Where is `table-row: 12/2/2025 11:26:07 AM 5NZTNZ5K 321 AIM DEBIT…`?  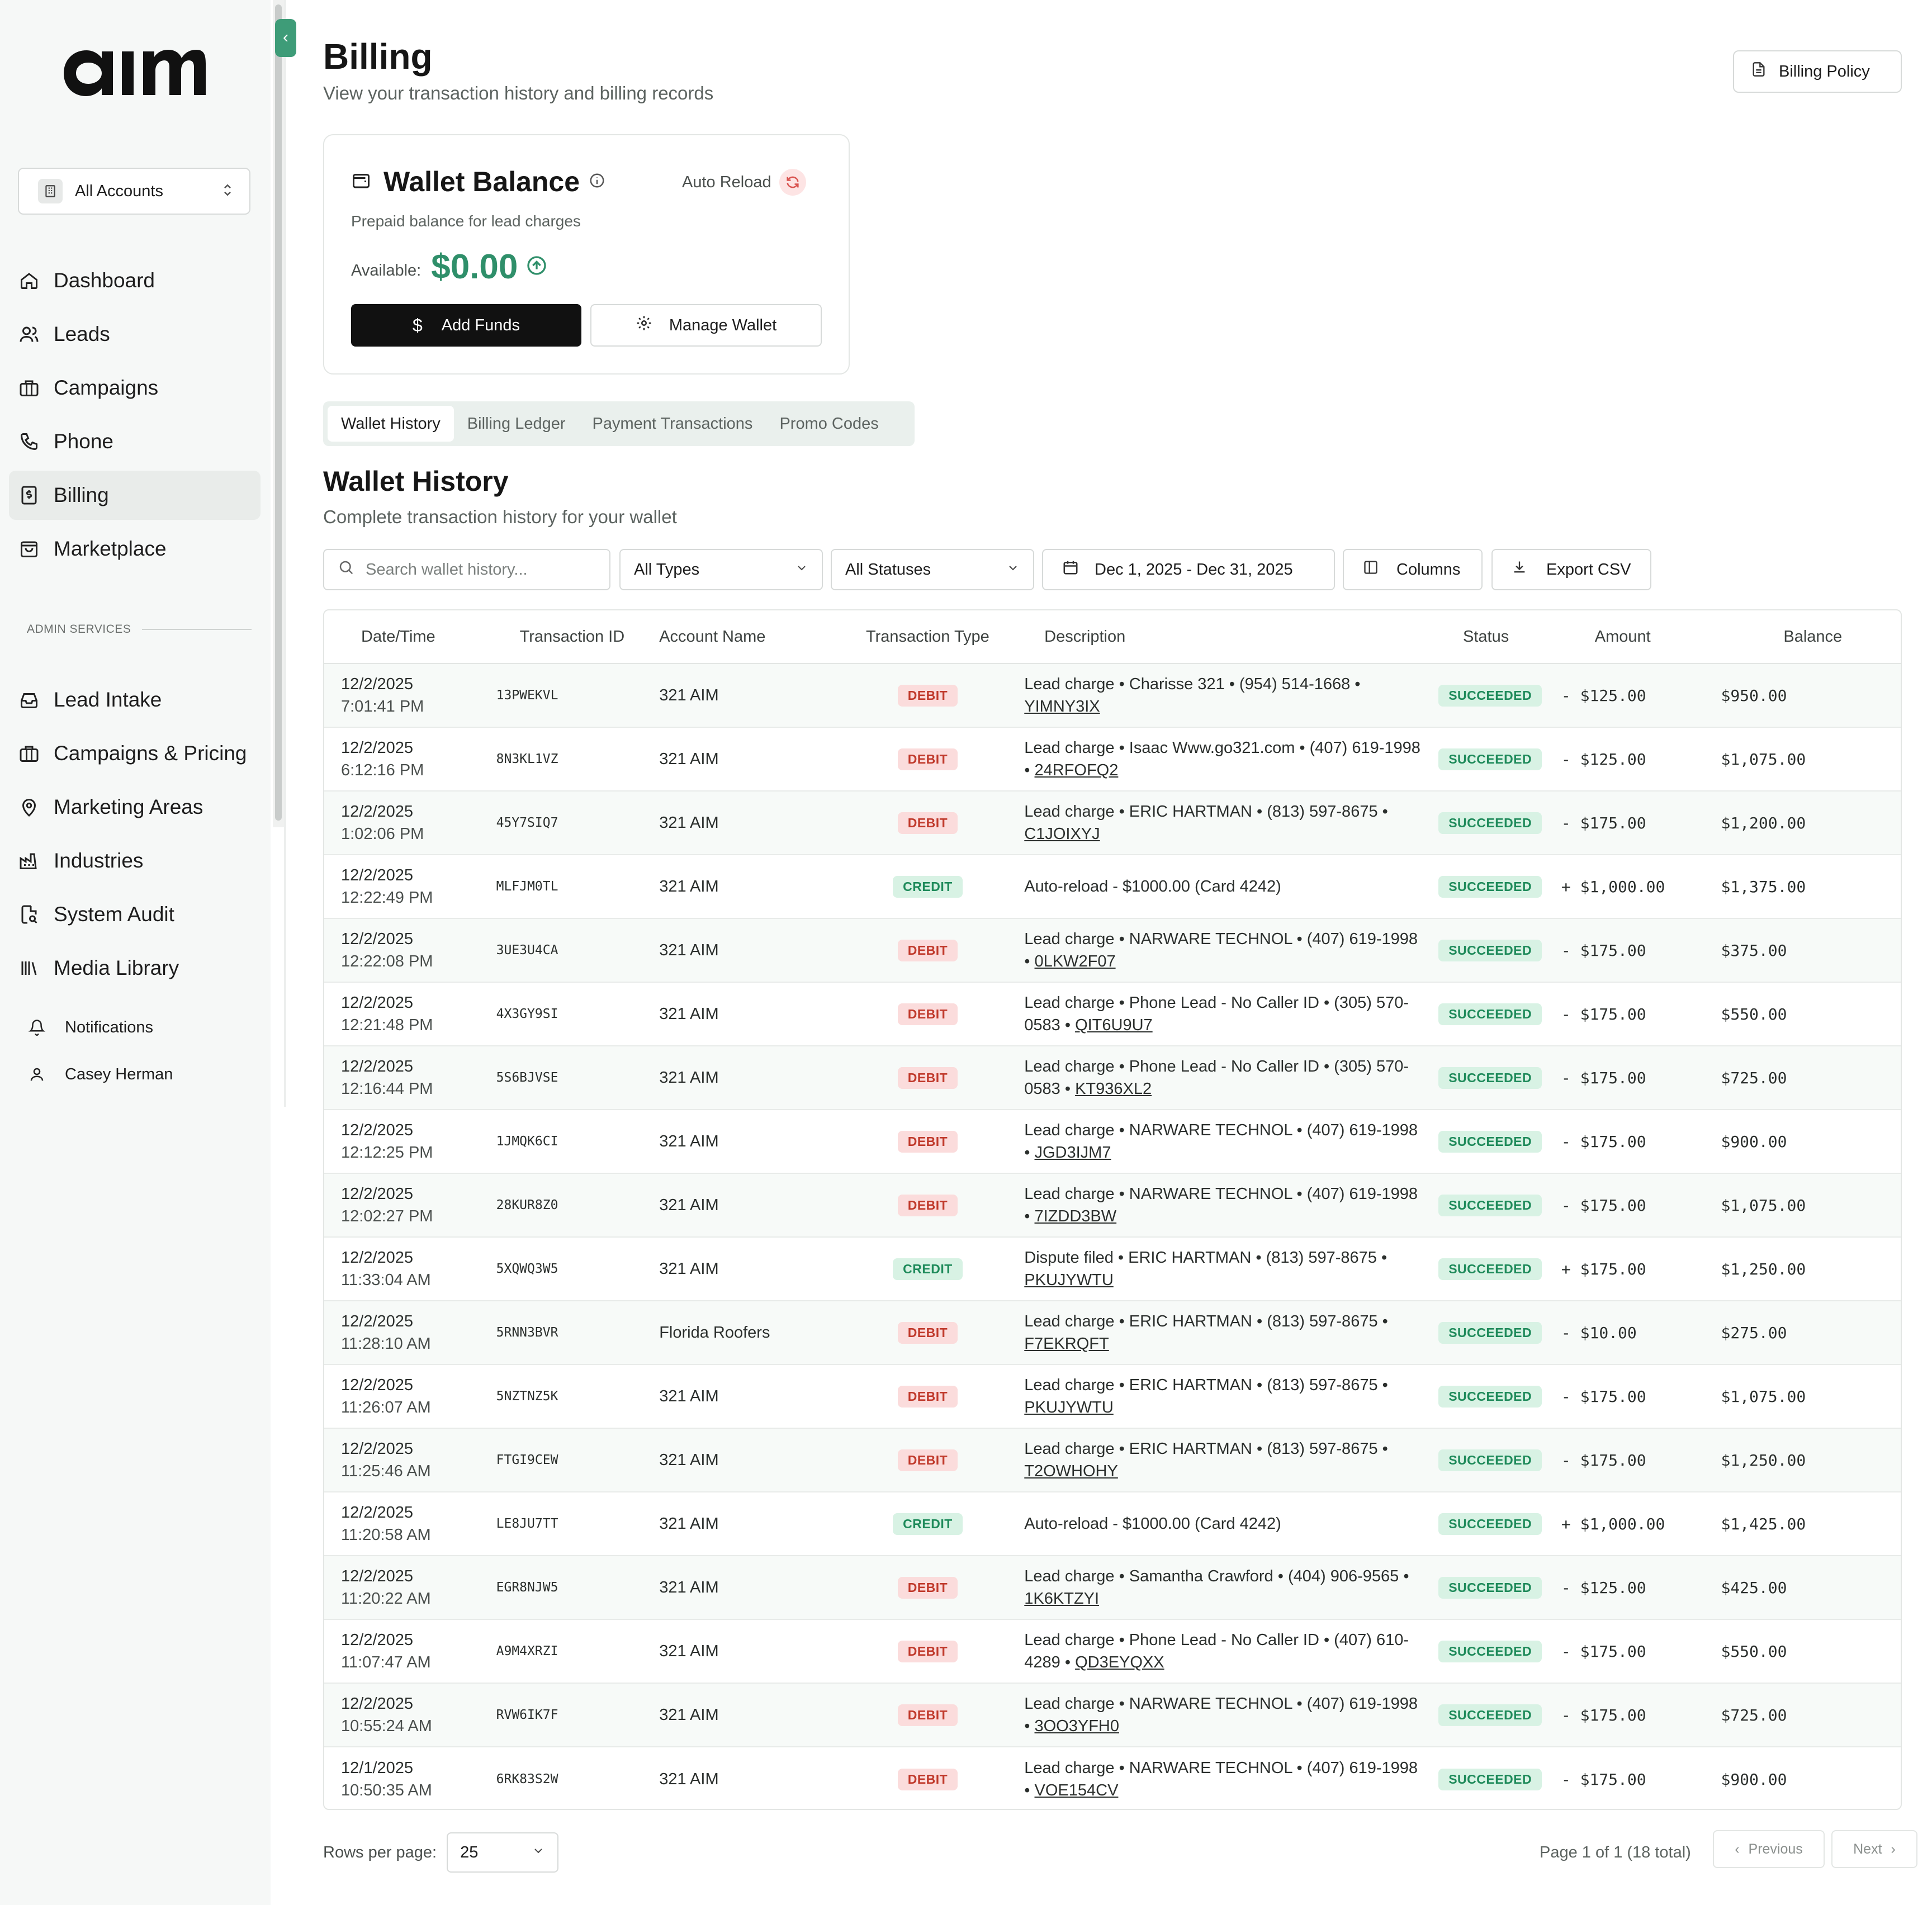
table-row: 12/2/2025 11:26:07 AM 5NZTNZ5K 321 AIM DEBIT… is located at coordinates (1112, 1397).